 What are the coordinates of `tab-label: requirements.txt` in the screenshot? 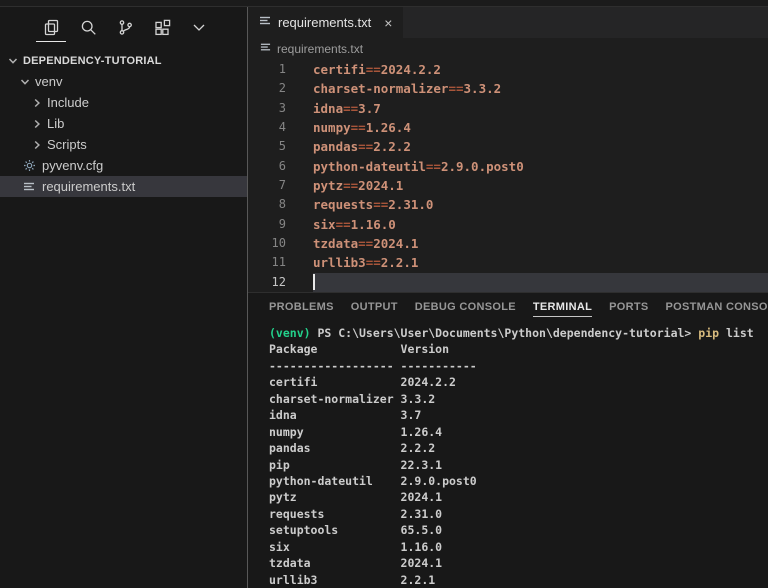 It's located at (325, 22).